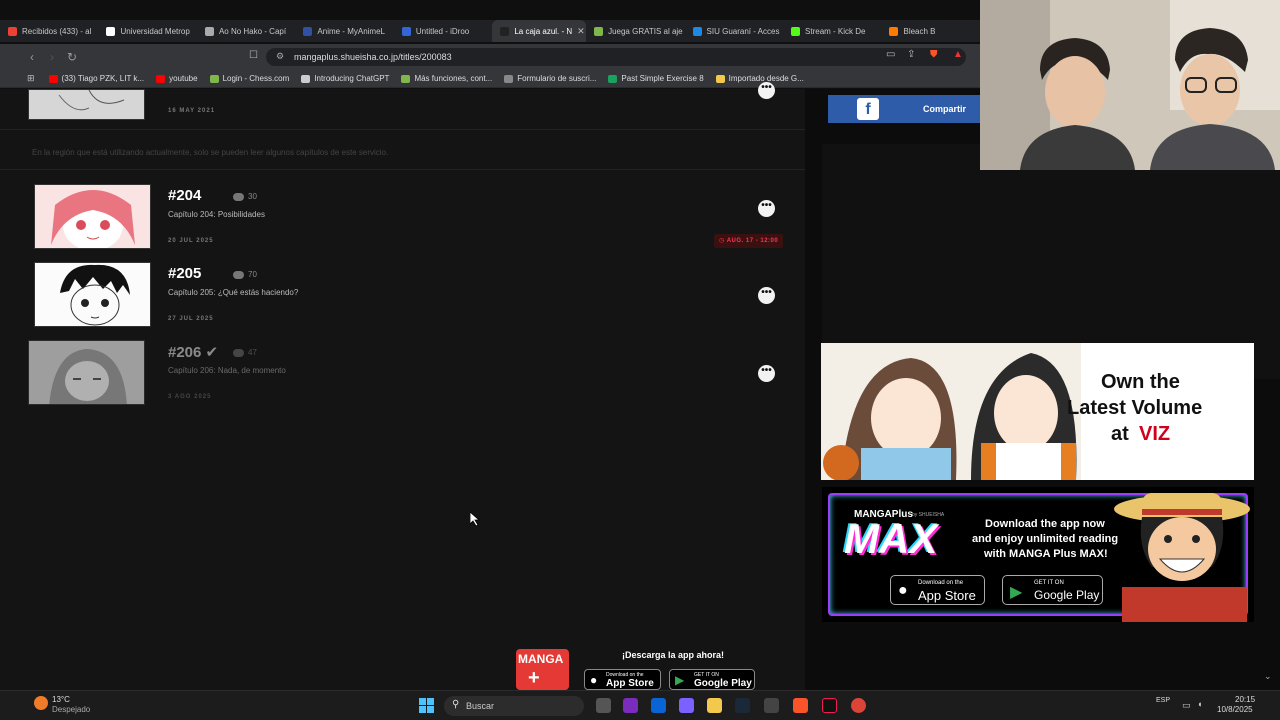 The width and height of the screenshot is (1280, 720). I want to click on browser-tab: Anime - MyAnimeL, so click(344, 31).